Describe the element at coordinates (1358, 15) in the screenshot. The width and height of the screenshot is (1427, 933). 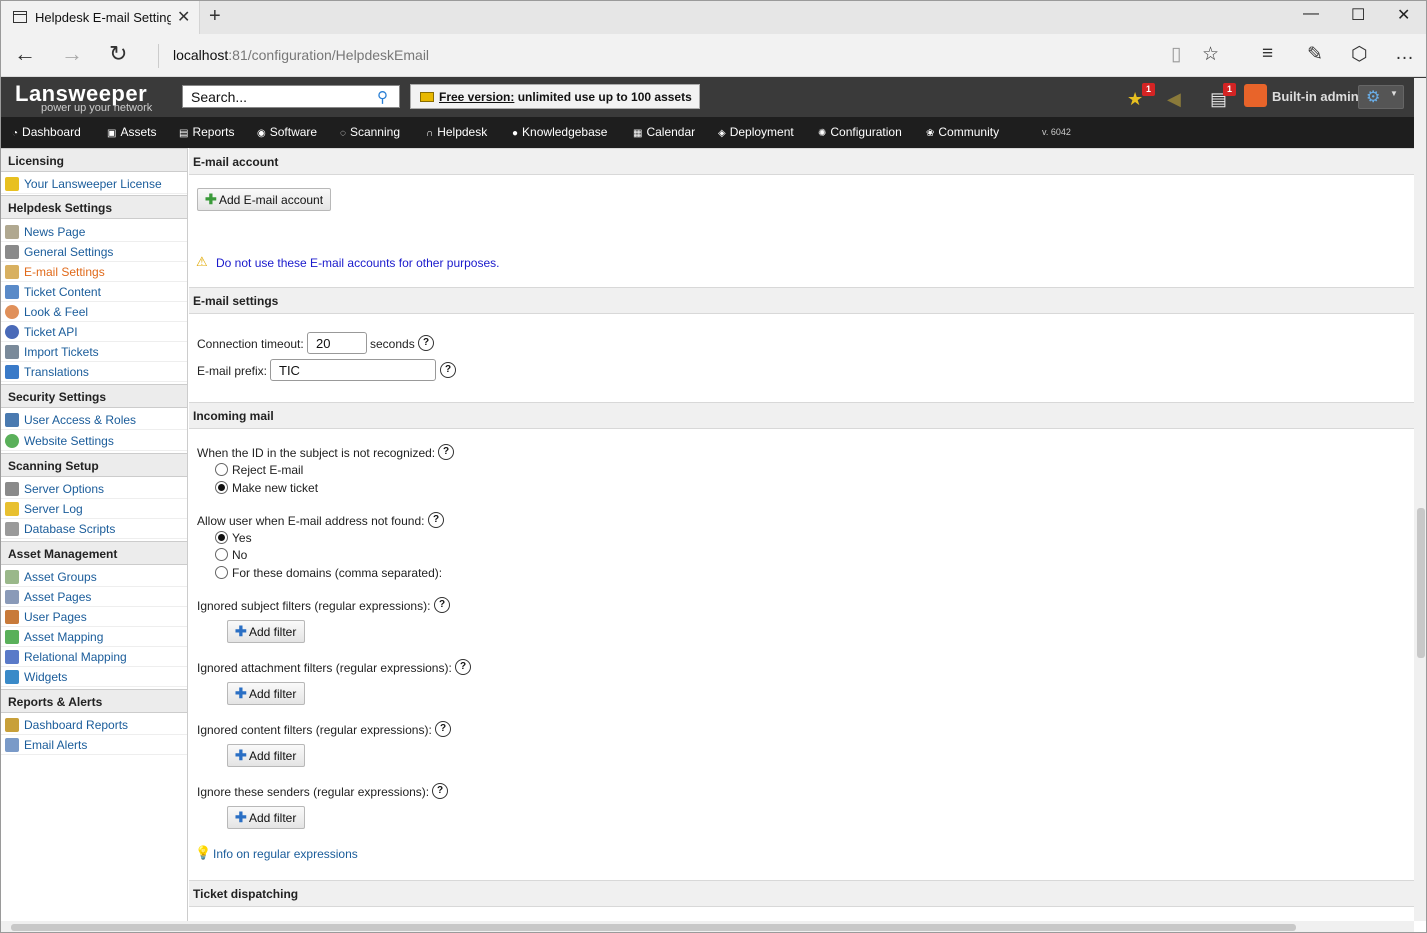
I see `maximize-icon: ☐` at that location.